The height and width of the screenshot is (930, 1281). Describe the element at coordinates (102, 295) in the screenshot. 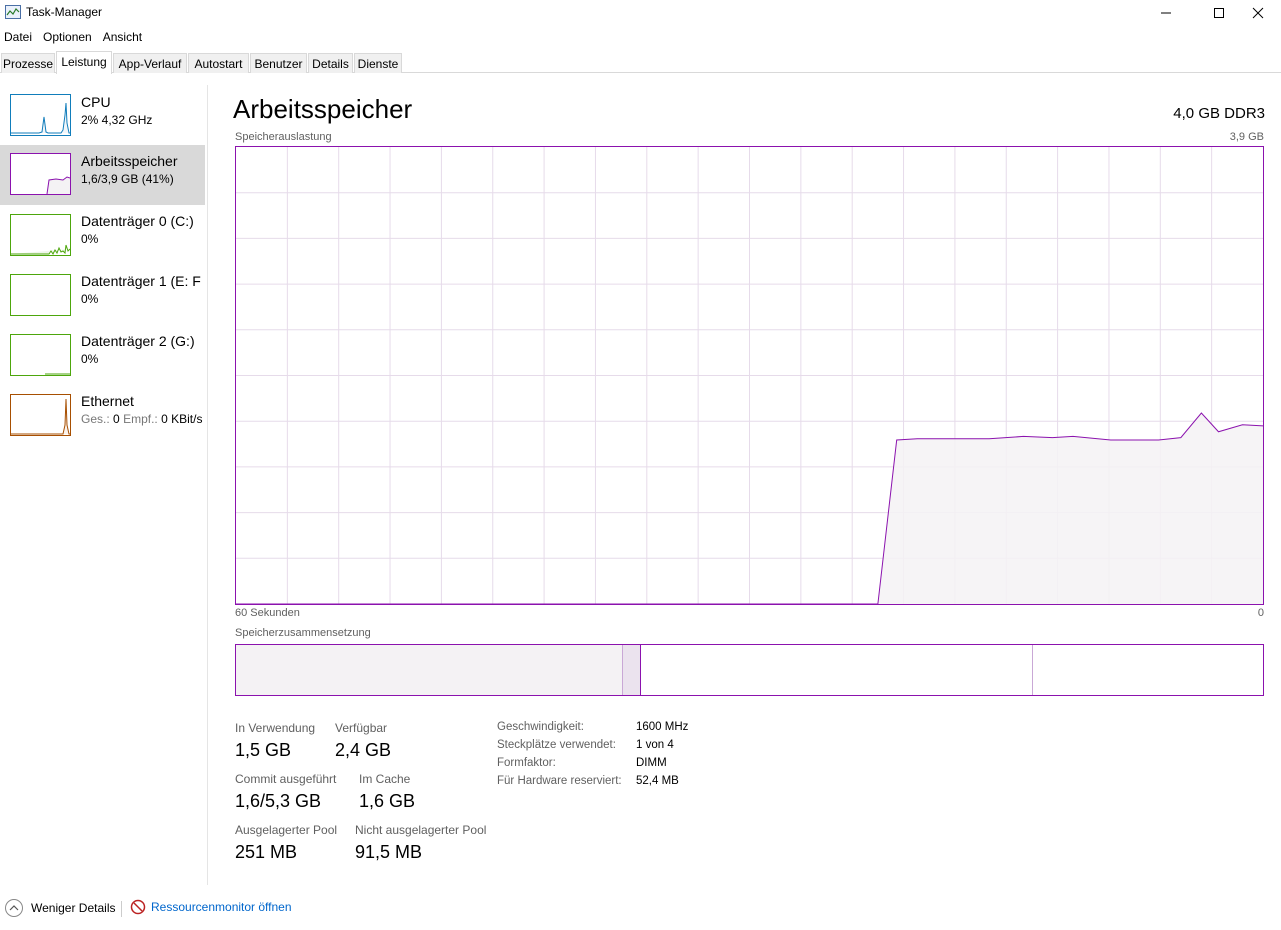

I see `sidebar-item-disk-1: Datenträger 1 (E: F 0%` at that location.